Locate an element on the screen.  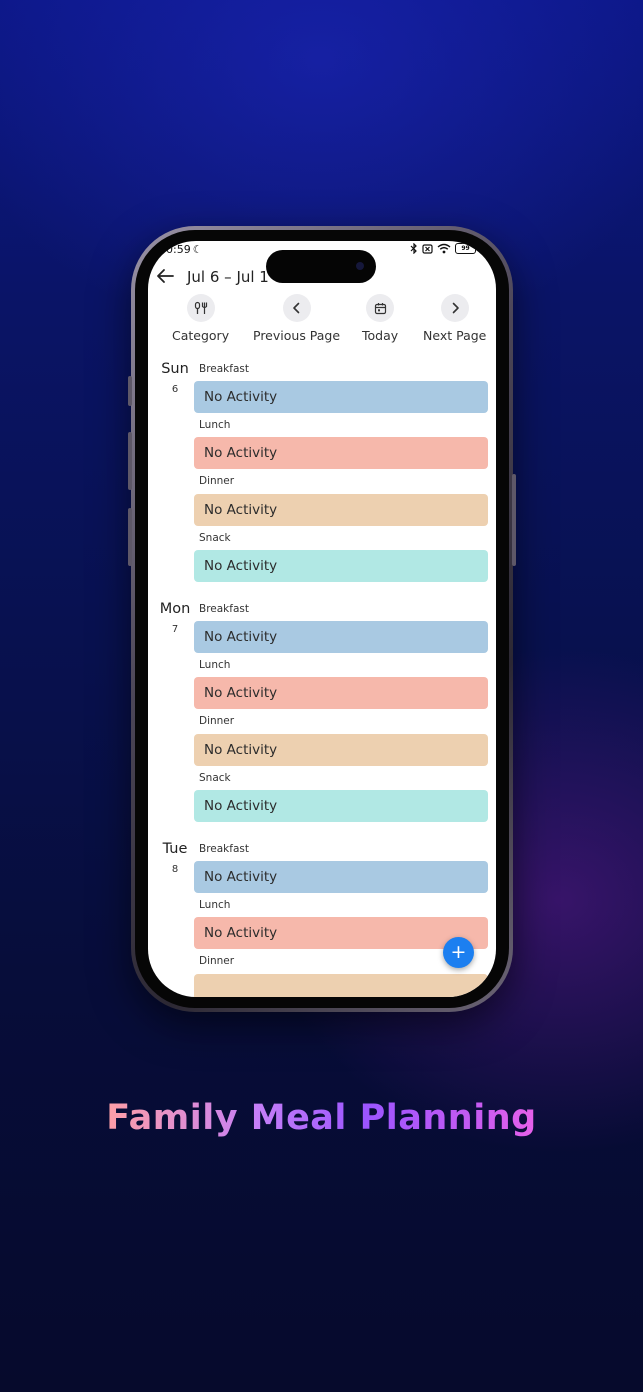
next-page-button: Next Page is located at coordinates (454, 318).